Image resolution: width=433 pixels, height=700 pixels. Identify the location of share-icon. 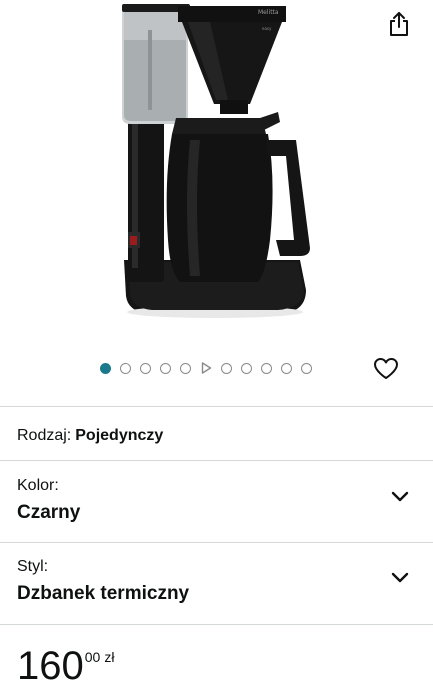
(399, 24).